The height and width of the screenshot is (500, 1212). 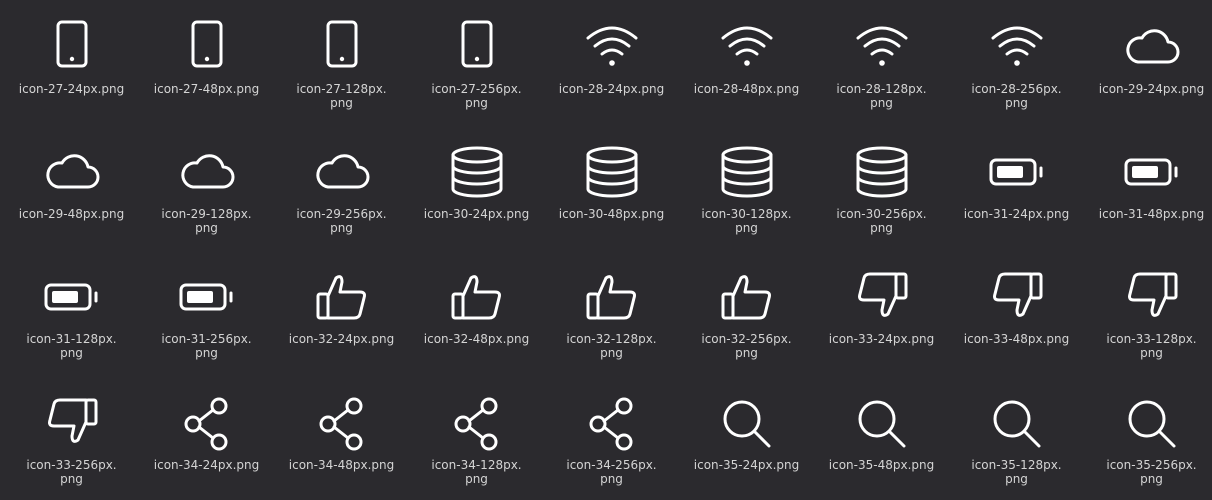 What do you see at coordinates (476, 214) in the screenshot?
I see `file-name-label: icon-30-24px.png` at bounding box center [476, 214].